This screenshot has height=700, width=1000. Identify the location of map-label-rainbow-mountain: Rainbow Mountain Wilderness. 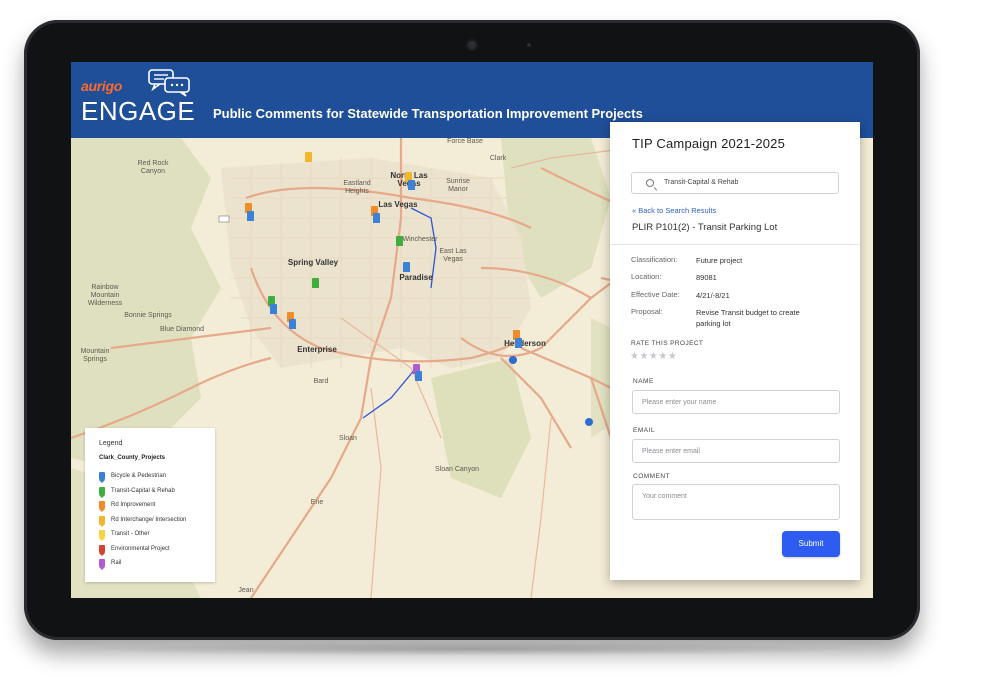
(105, 295).